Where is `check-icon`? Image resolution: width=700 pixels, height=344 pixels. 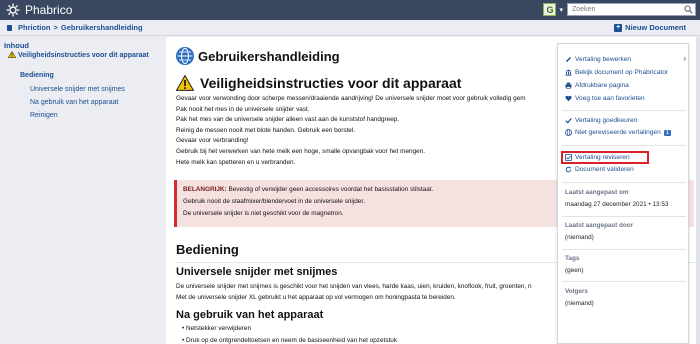 check-icon is located at coordinates (568, 121).